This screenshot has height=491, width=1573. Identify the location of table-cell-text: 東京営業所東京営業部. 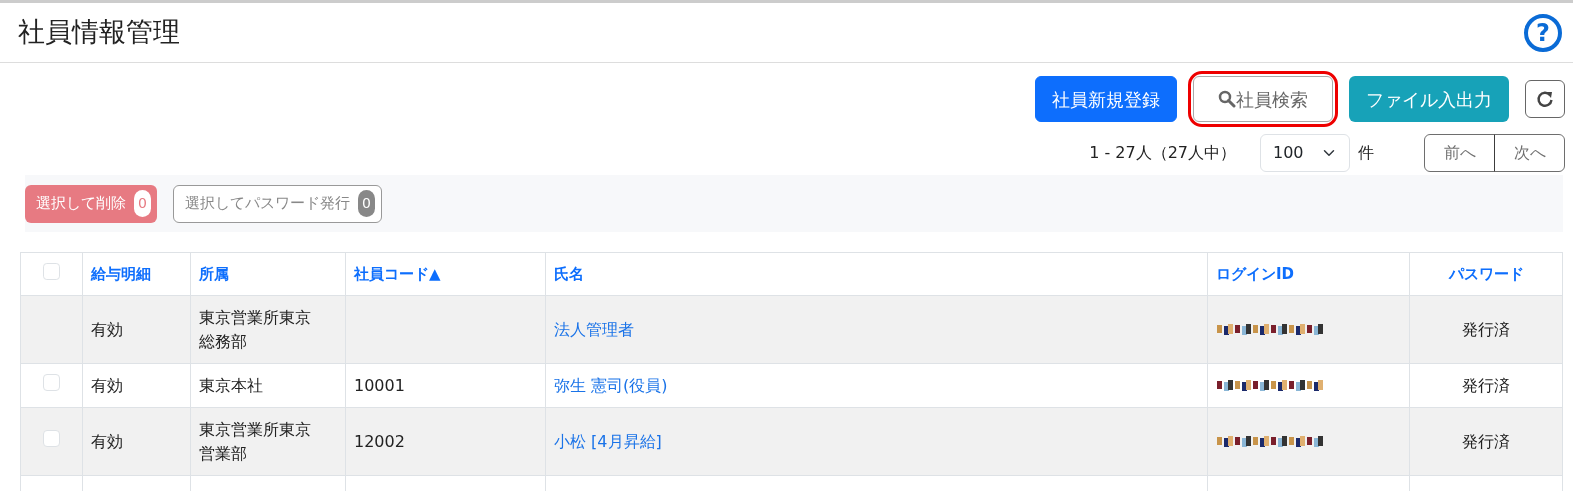
(255, 441).